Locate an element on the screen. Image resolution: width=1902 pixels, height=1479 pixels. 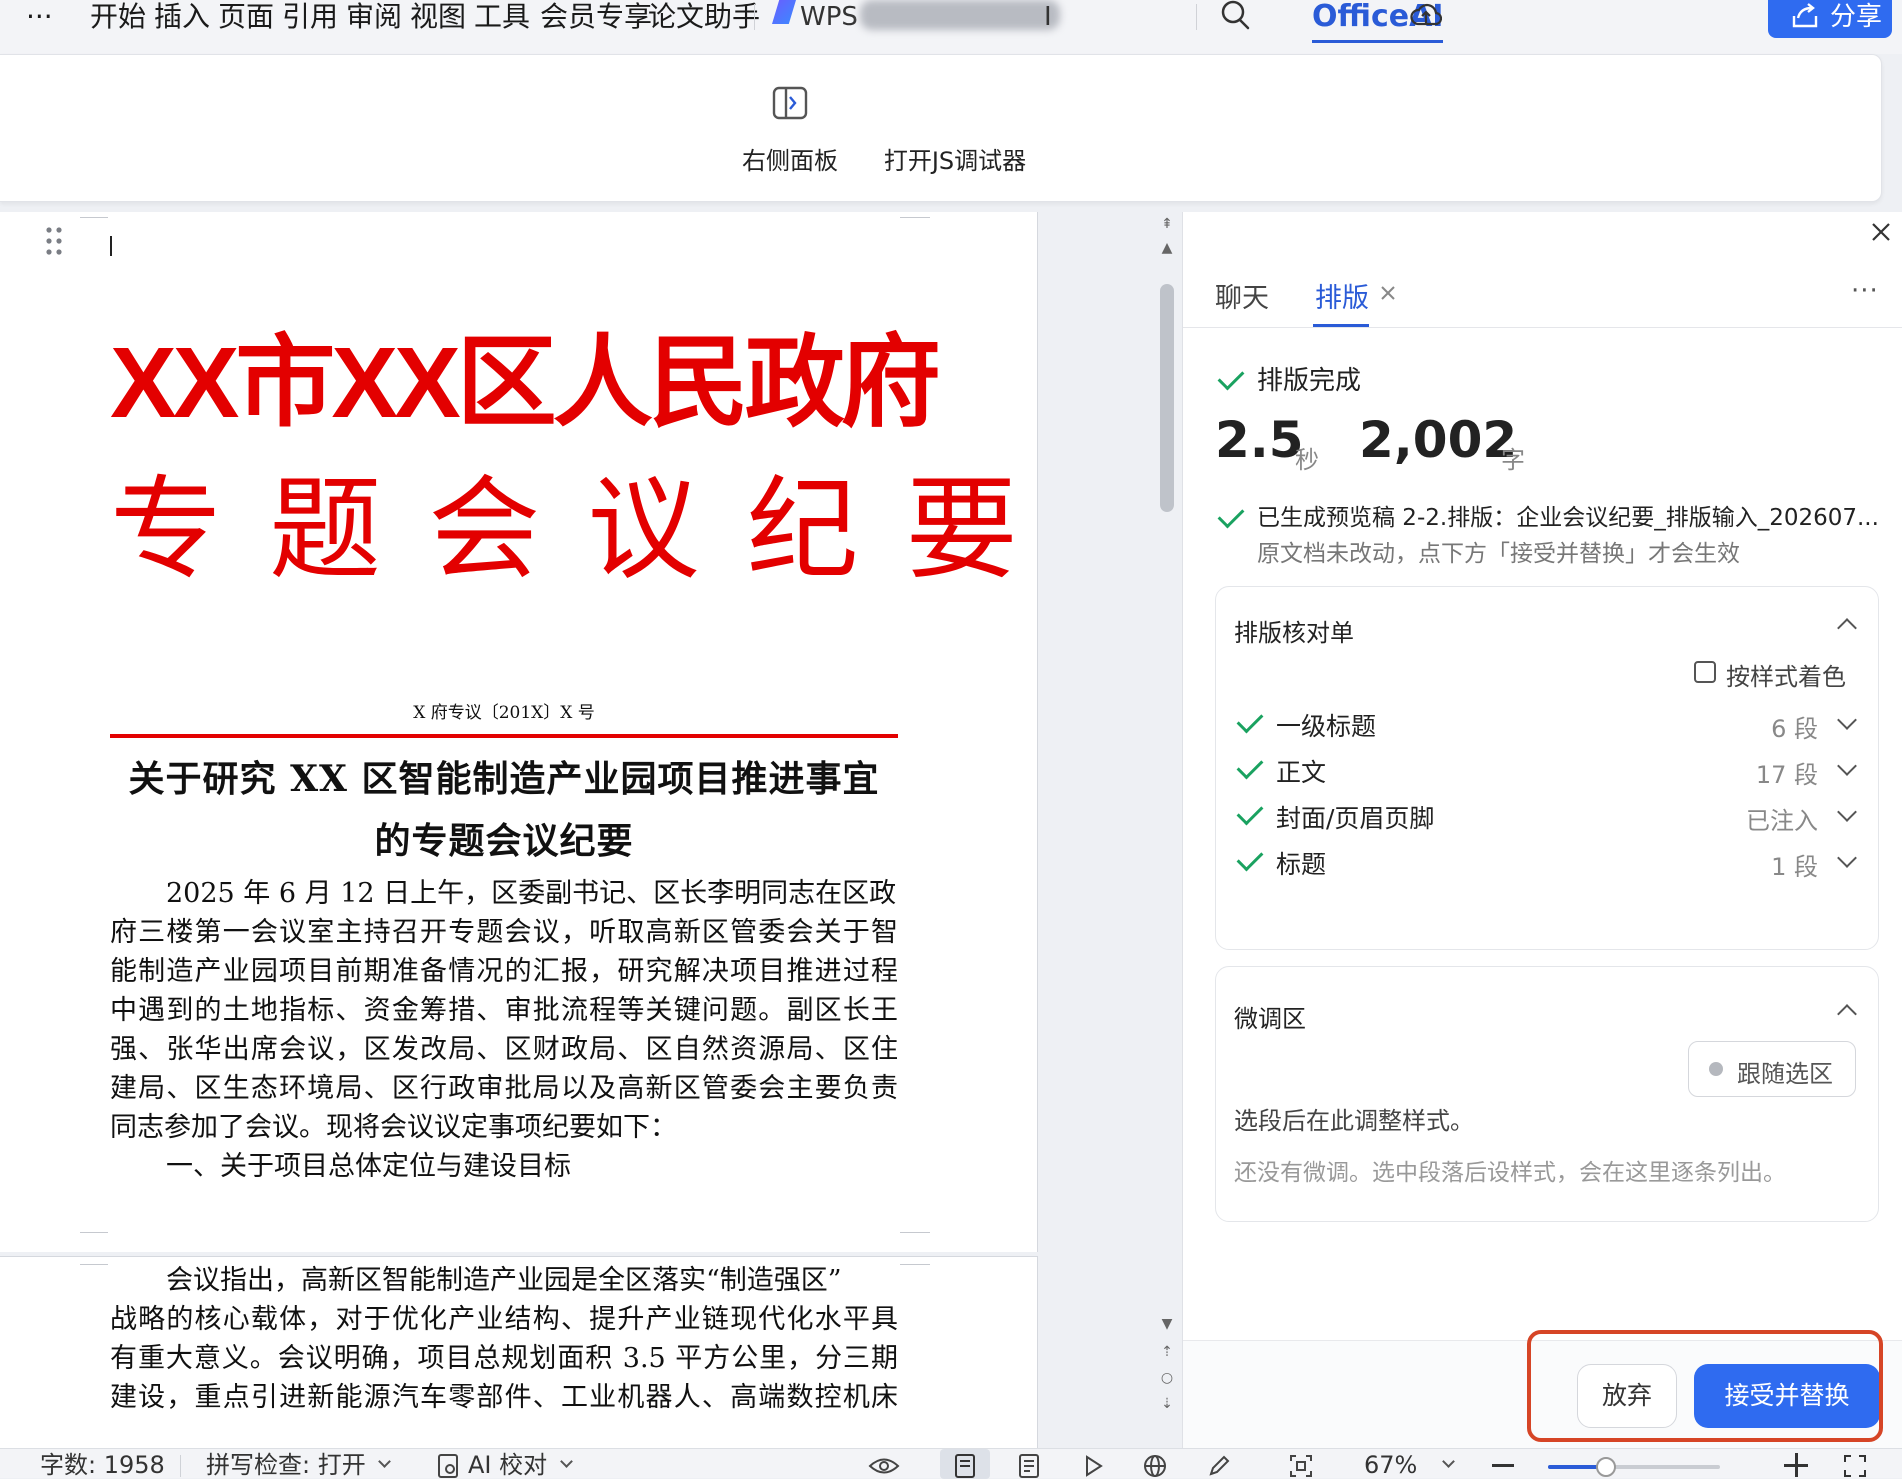
fit-page-icon is located at coordinates (1301, 1466).